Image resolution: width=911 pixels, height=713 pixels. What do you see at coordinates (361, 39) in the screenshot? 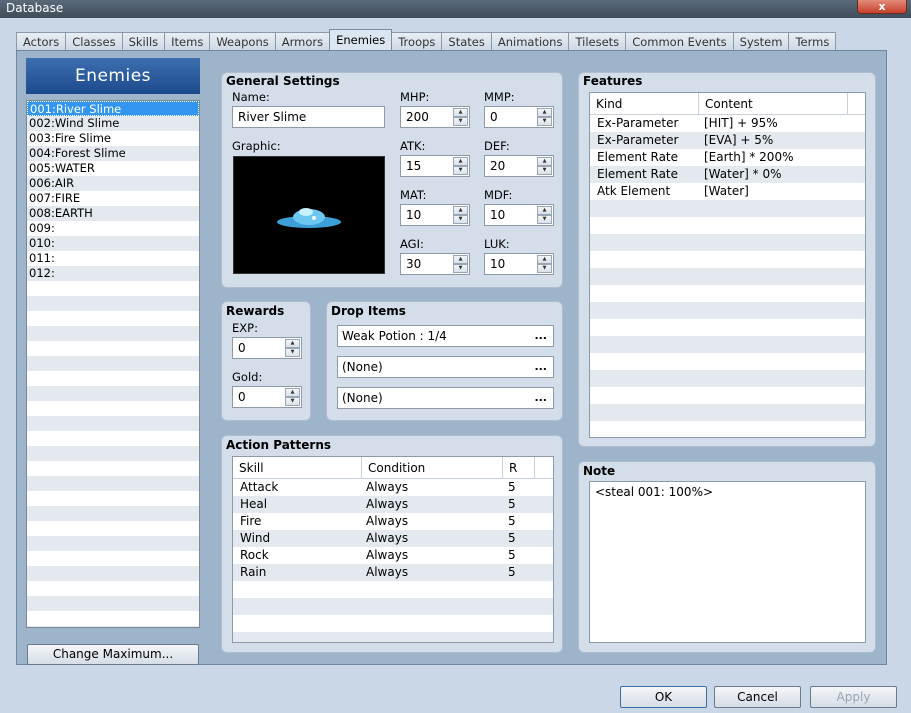
I see `tab-enemies: Enemies` at bounding box center [361, 39].